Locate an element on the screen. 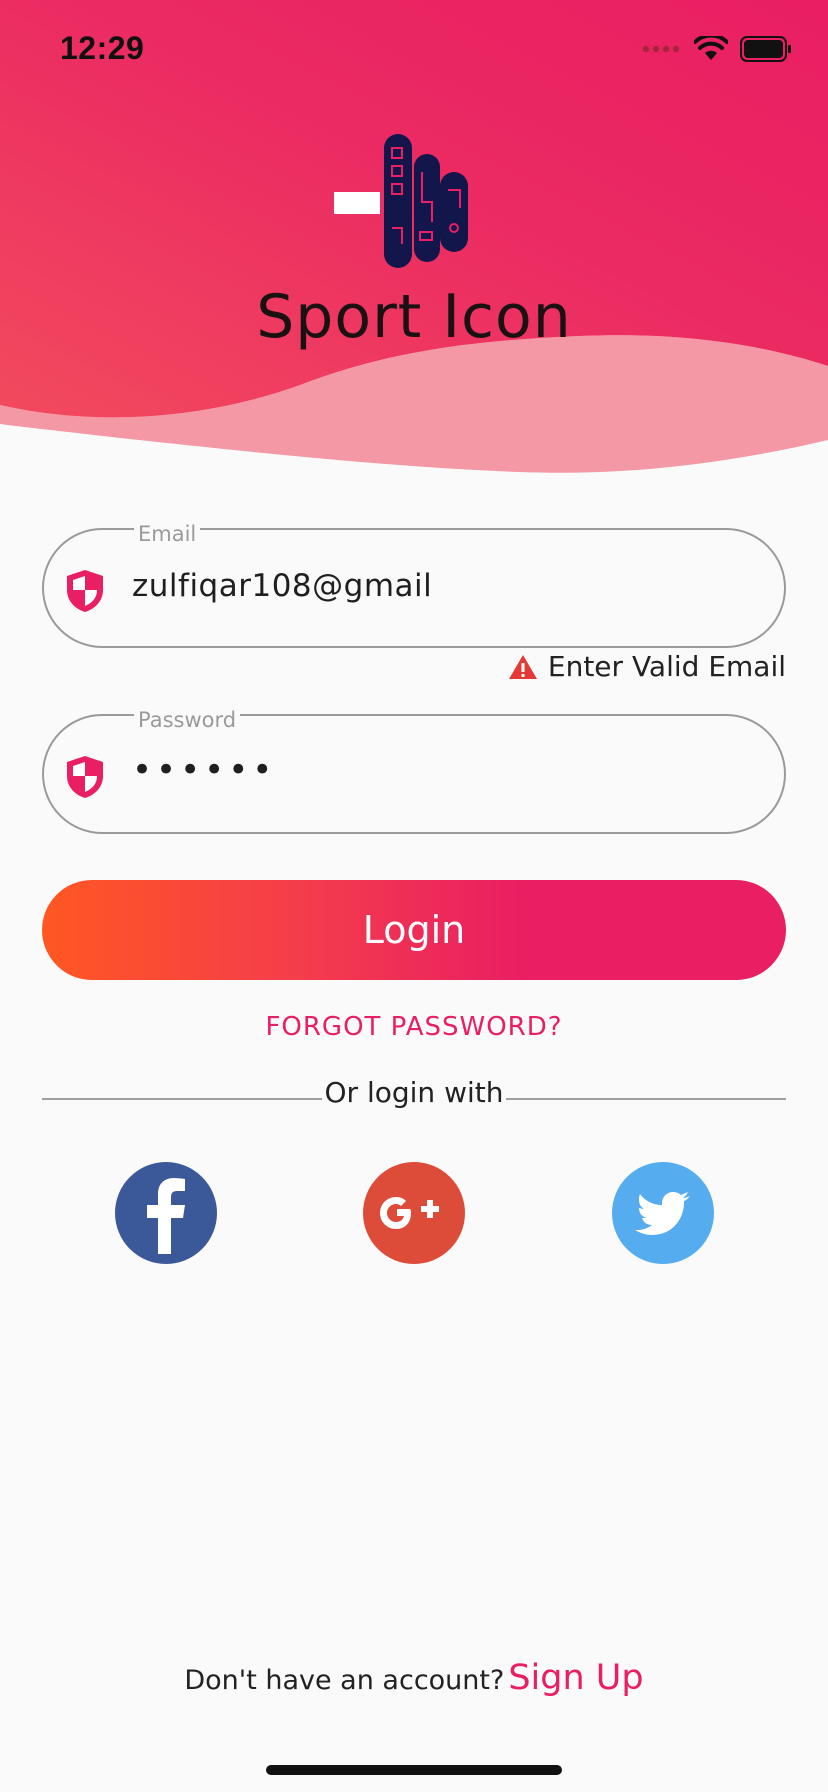 This screenshot has width=828, height=1792. facebook-button is located at coordinates (166, 1213).